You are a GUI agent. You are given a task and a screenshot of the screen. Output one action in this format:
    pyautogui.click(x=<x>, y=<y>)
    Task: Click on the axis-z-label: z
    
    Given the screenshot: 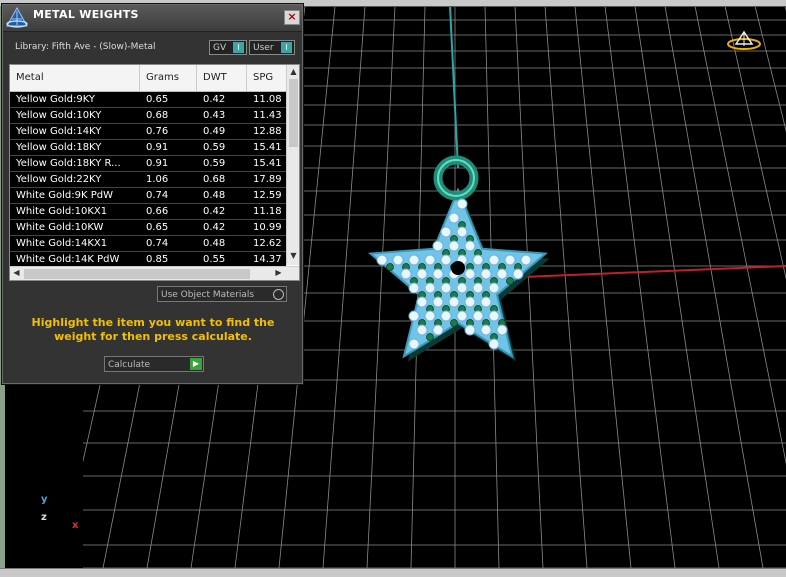 What is the action you would take?
    pyautogui.click(x=44, y=517)
    